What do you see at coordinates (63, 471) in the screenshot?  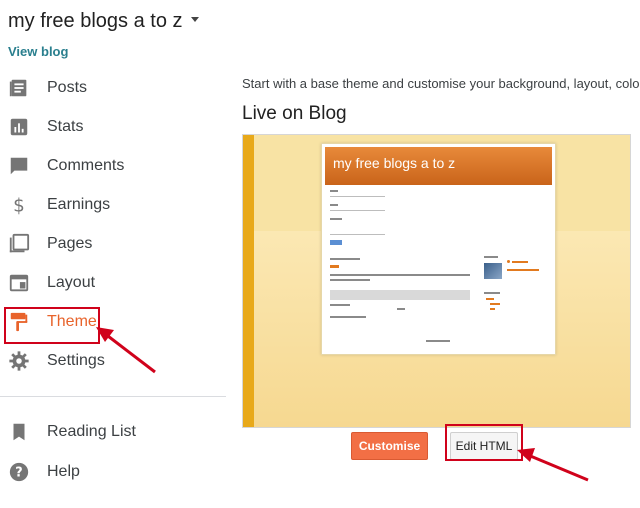 I see `sidebar-item-label: Help` at bounding box center [63, 471].